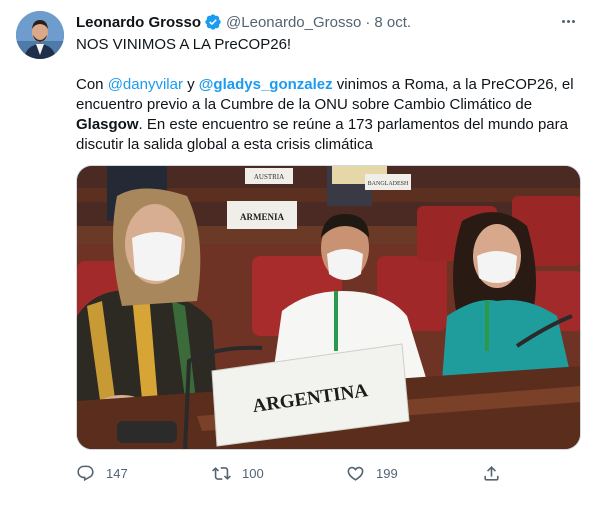  I want to click on placard-bangladesh: BANGLADESH, so click(388, 184).